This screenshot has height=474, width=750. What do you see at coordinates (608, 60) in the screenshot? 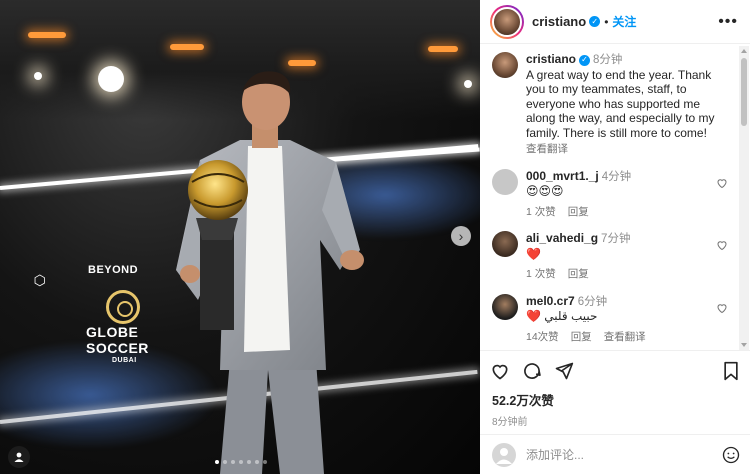
I see `caption-time: 8分钟` at bounding box center [608, 60].